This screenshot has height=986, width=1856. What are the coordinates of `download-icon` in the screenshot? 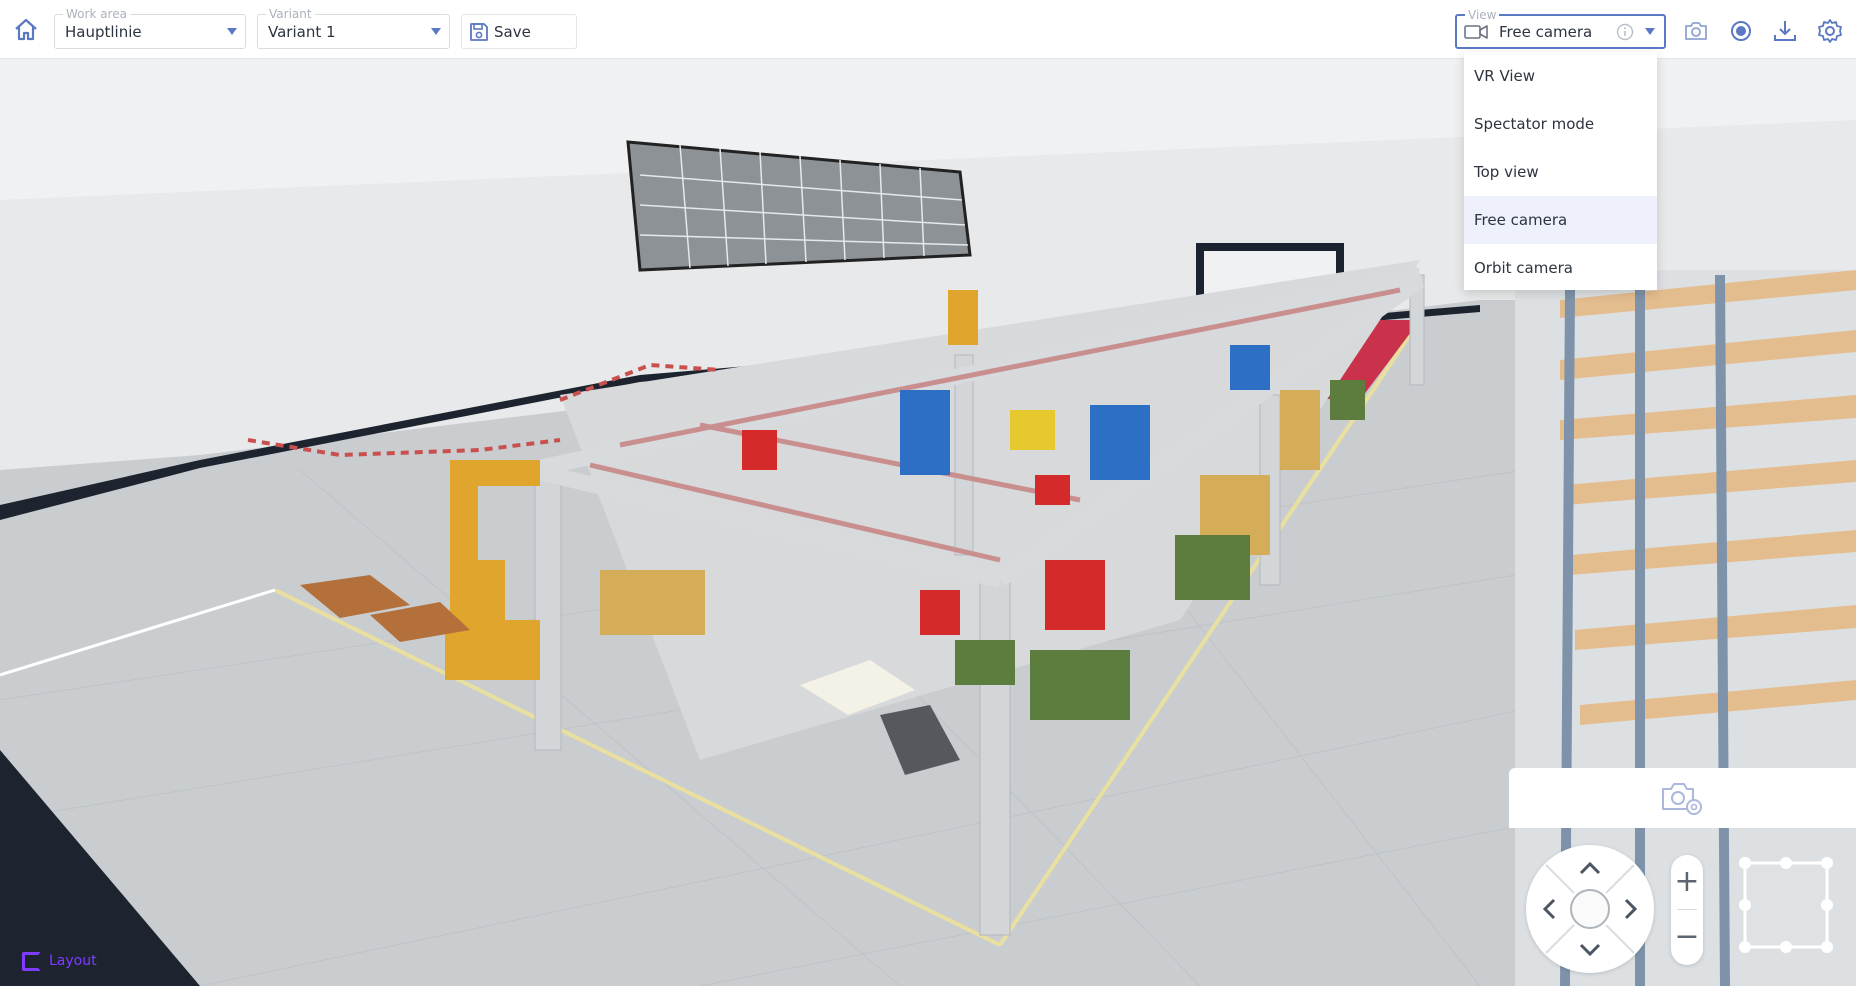 It's located at (1785, 31).